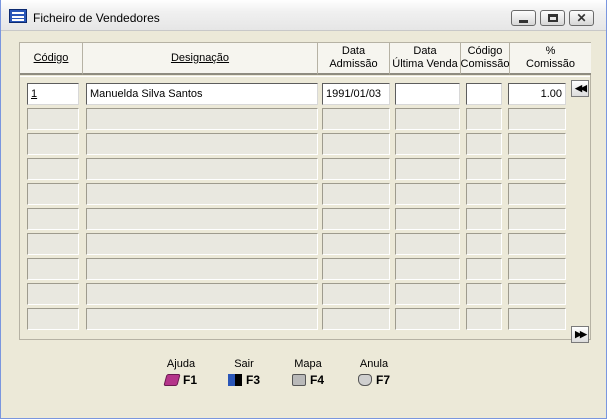 This screenshot has height=419, width=607. Describe the element at coordinates (425, 59) in the screenshot. I see `header-data-ultima-venda: Data Última Venda` at that location.